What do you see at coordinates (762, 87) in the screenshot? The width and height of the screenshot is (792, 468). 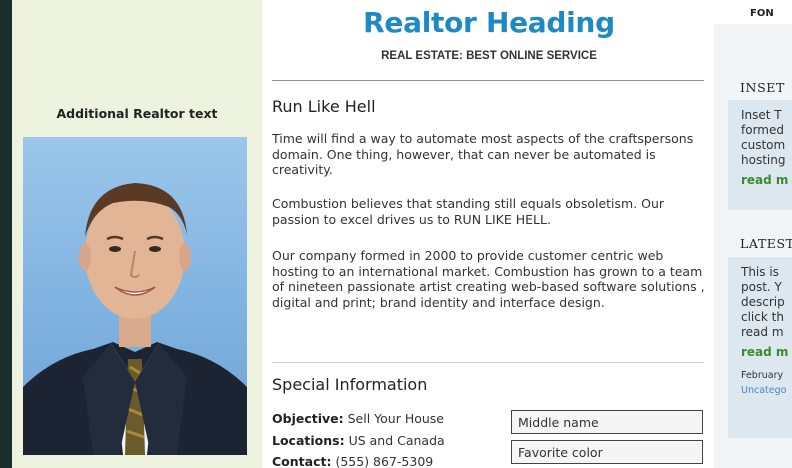 I see `inset-heading: INSET` at bounding box center [762, 87].